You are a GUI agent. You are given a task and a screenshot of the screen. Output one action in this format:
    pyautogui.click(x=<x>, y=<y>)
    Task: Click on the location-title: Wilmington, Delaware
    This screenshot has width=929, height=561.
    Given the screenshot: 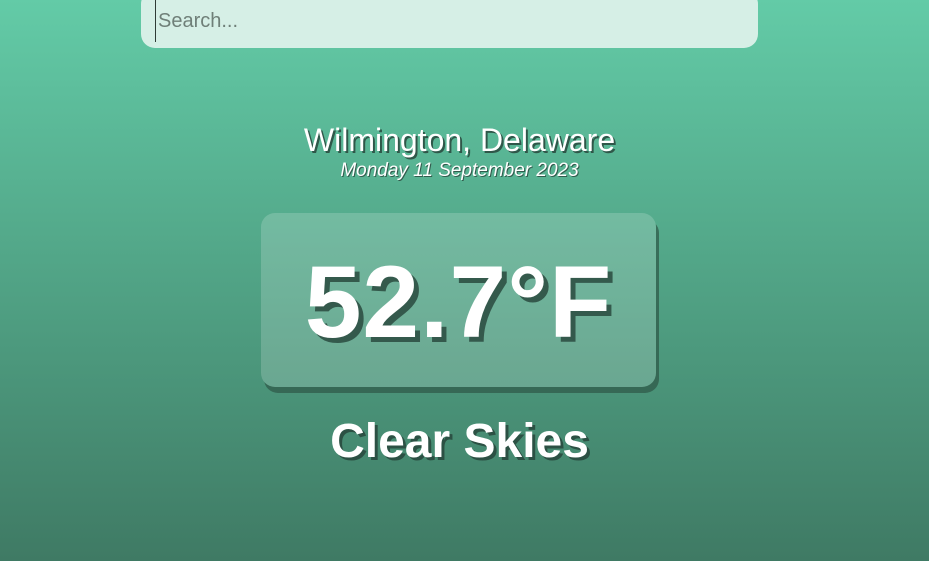 What is the action you would take?
    pyautogui.click(x=459, y=140)
    